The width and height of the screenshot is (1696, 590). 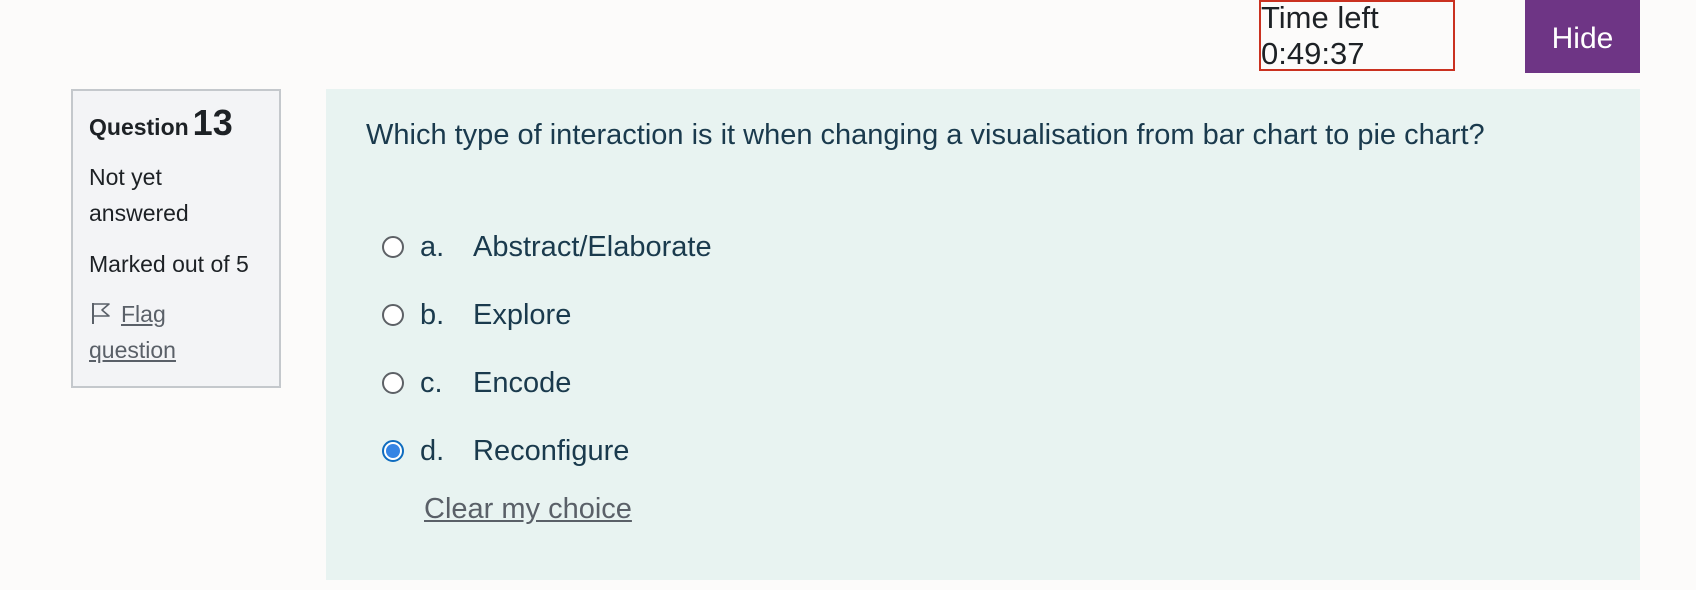 I want to click on flag-question-toggle: Flag question, so click(x=176, y=332).